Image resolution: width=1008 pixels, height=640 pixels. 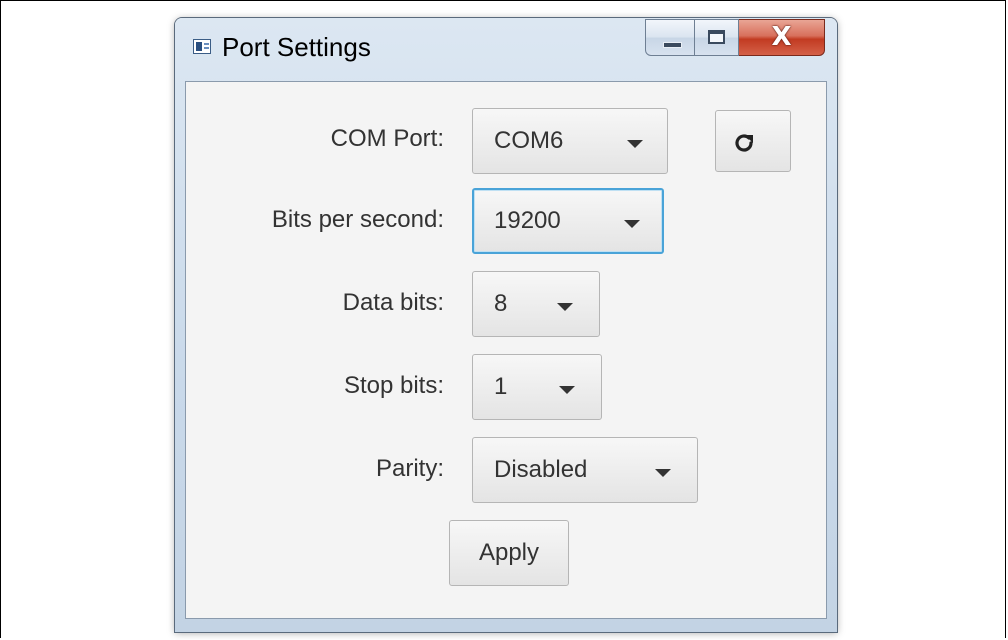 I want to click on parity-dropdown: Disabled, so click(x=585, y=470).